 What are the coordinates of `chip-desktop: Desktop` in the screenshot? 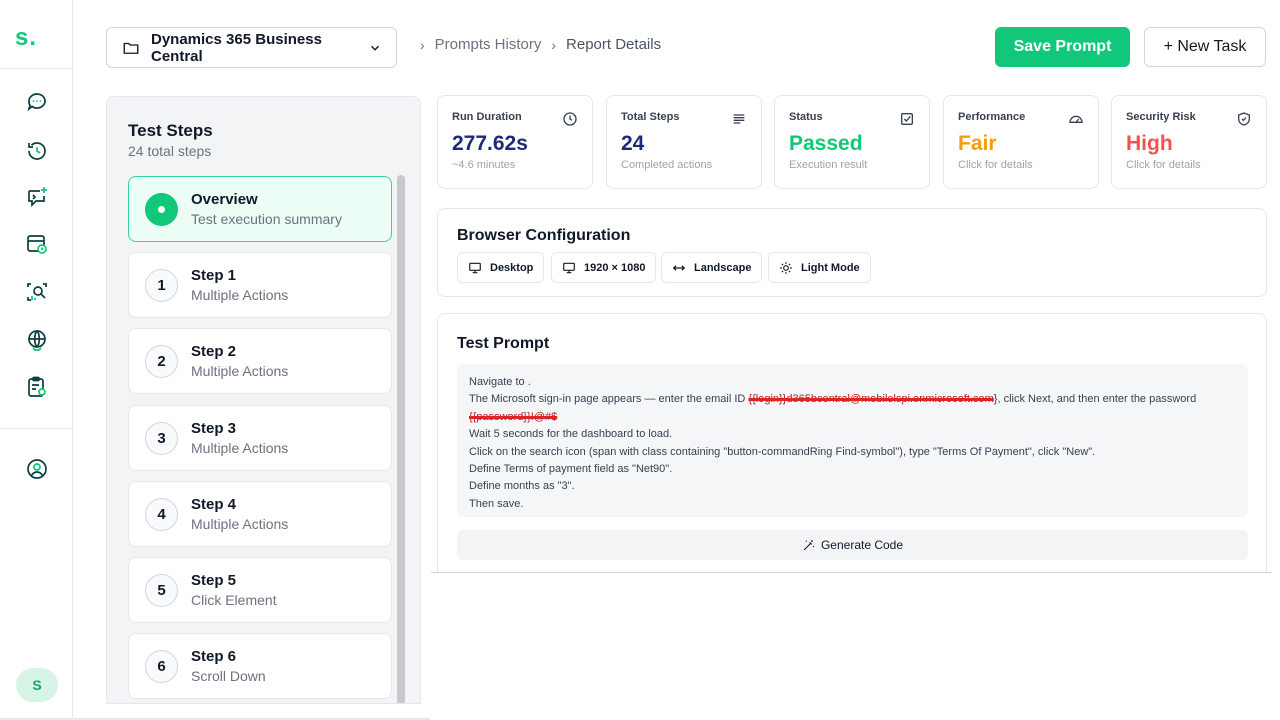 It's located at (501, 267).